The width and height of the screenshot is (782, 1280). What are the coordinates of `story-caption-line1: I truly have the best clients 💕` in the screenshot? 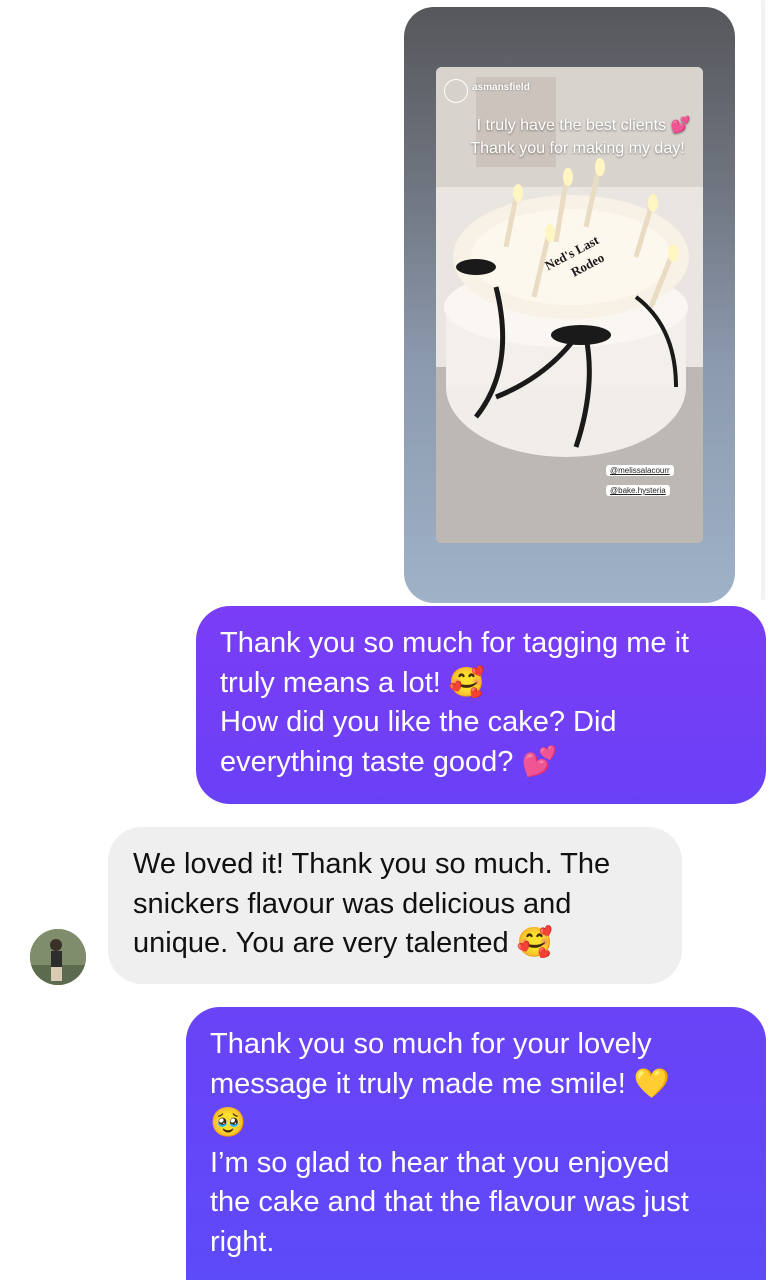 It's located at (583, 125).